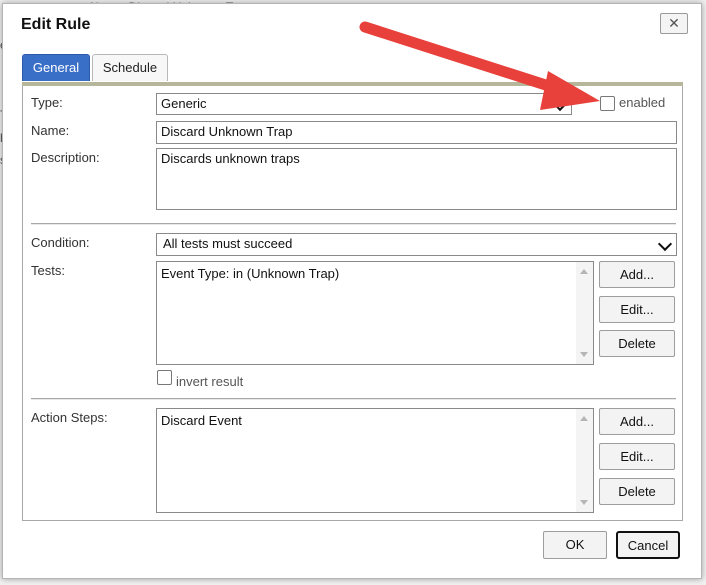 The height and width of the screenshot is (585, 706). I want to click on name-input: Discard Unknown Trap, so click(416, 132).